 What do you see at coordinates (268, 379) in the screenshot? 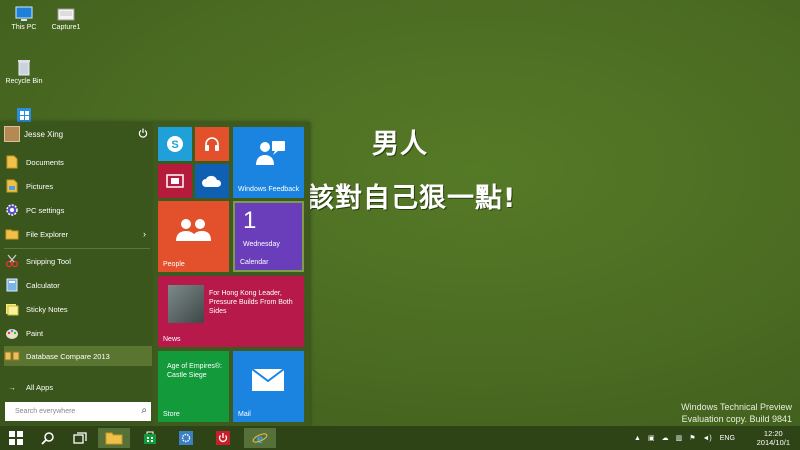
I see `mail-icon` at bounding box center [268, 379].